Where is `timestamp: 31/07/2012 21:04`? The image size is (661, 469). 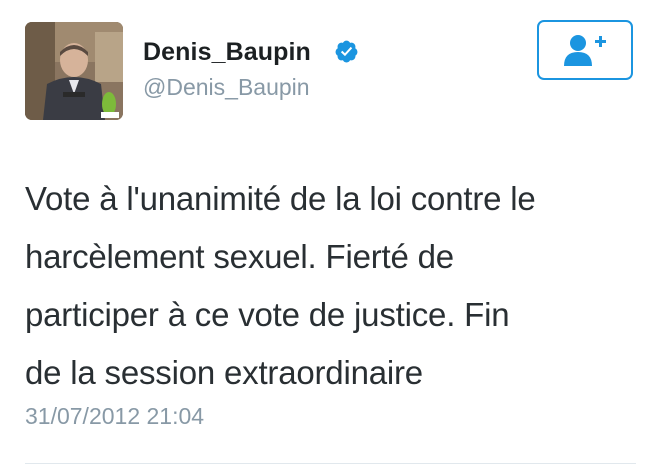
timestamp: 31/07/2012 21:04 is located at coordinates (114, 416).